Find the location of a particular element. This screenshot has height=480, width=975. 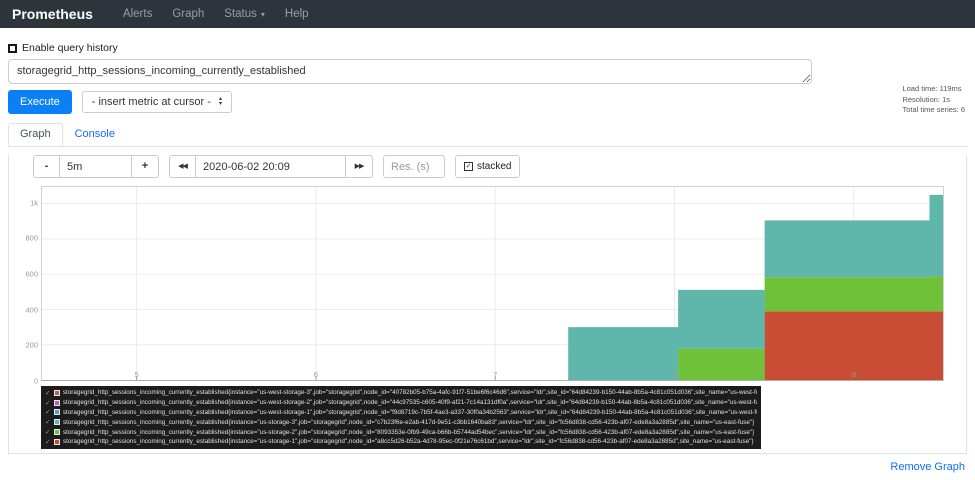

caret-down-icon: ▾ is located at coordinates (262, 14).